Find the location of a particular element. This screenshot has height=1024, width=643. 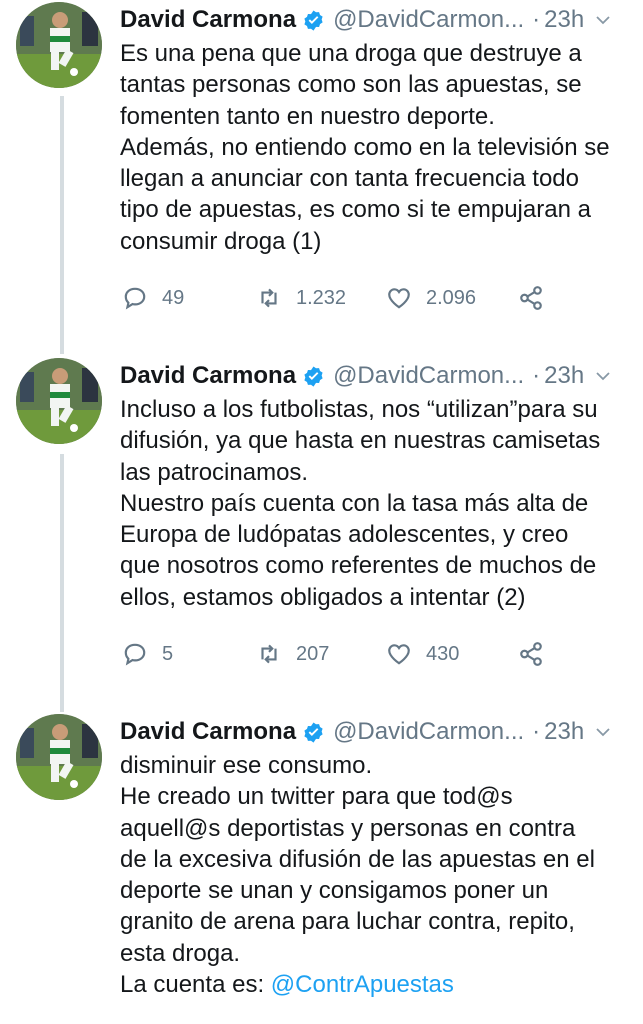

mention-link: @ContrApuestas is located at coordinates (362, 984).